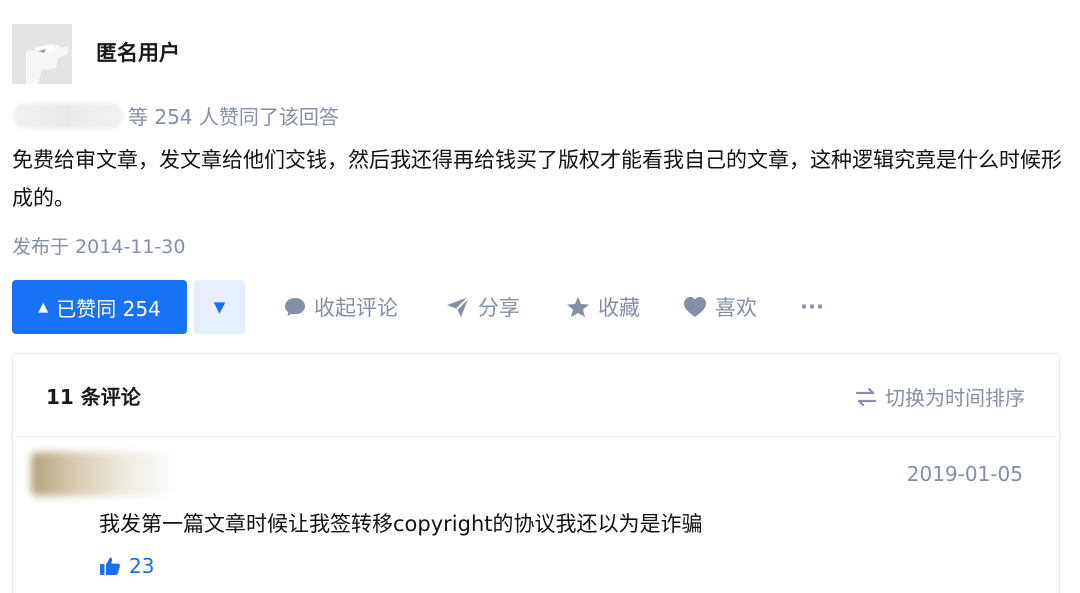  I want to click on avatar, so click(42, 54).